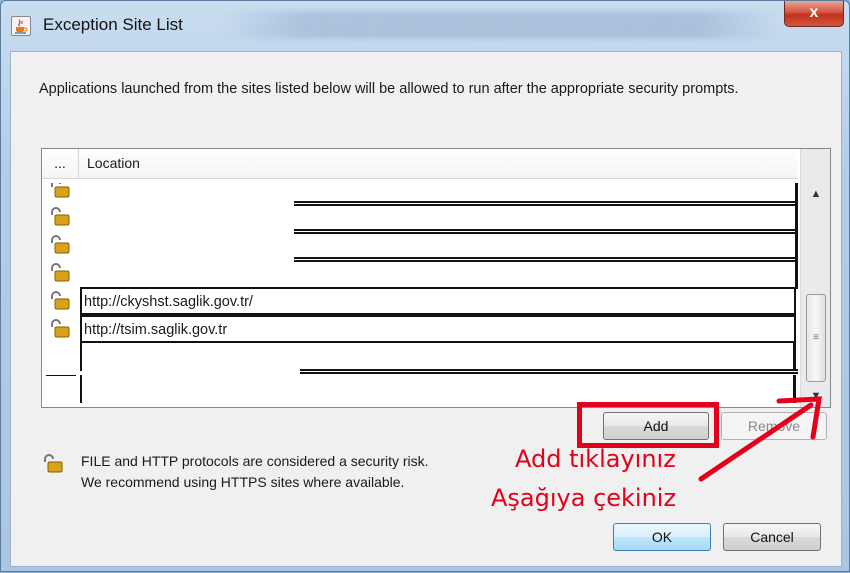  Describe the element at coordinates (584, 498) in the screenshot. I see `annotation-scroll: Aşağıya çekiniz` at that location.